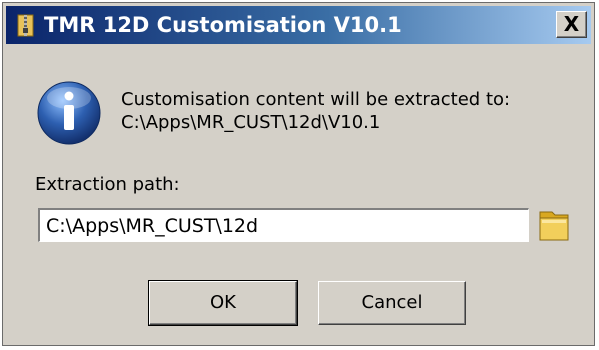 The width and height of the screenshot is (599, 350). I want to click on info-icon, so click(69, 113).